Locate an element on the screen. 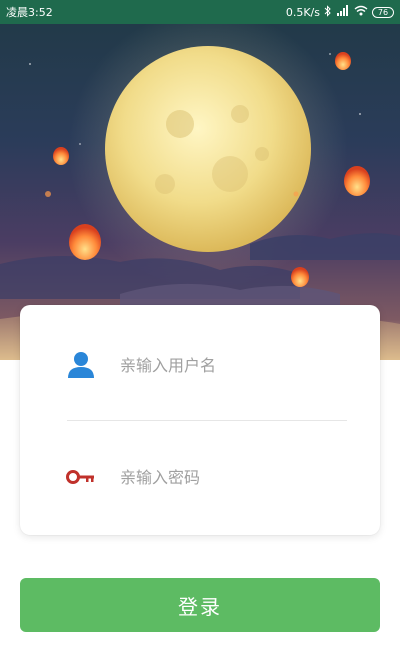 The height and width of the screenshot is (646, 400). username-input is located at coordinates (235, 365).